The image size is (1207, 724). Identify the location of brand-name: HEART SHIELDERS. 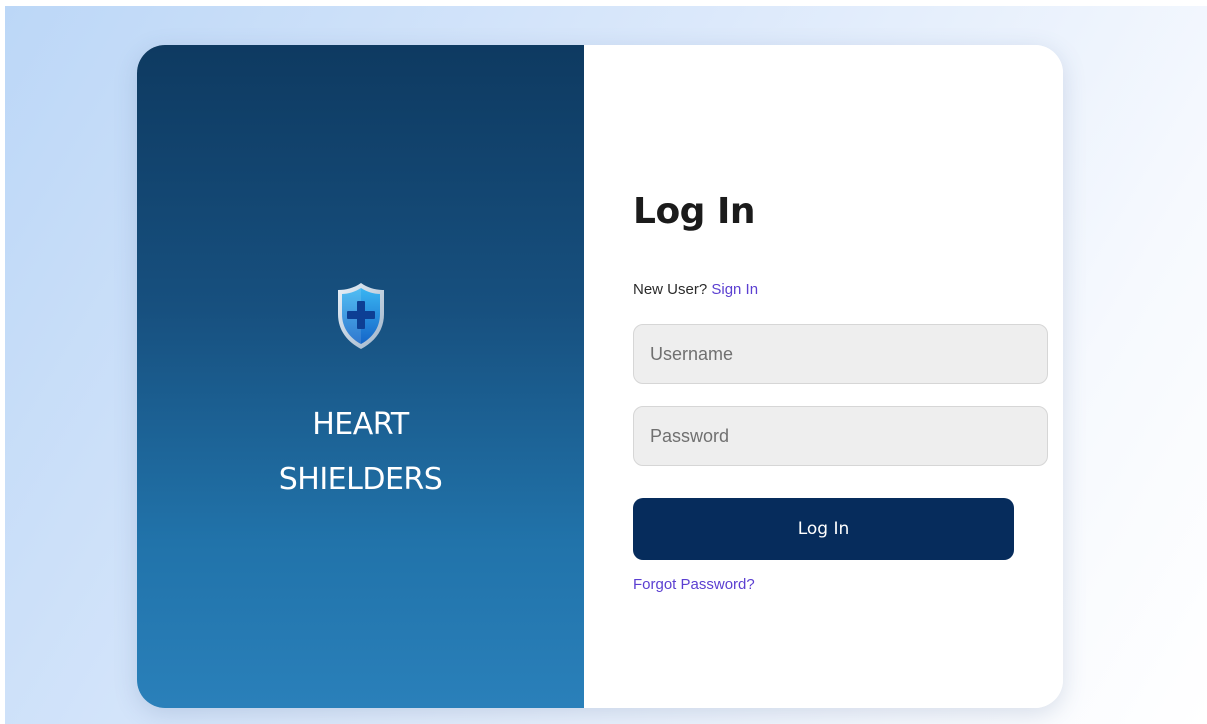
(360, 452).